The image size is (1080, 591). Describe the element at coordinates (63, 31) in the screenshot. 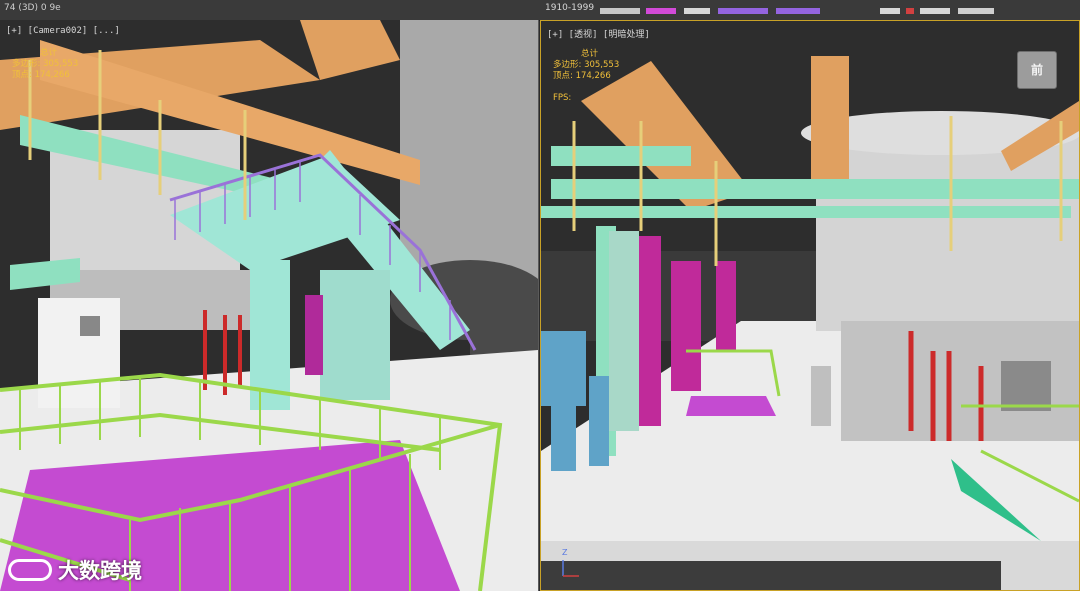

I see `viewport-label: [+] [Camera002] [...]` at that location.